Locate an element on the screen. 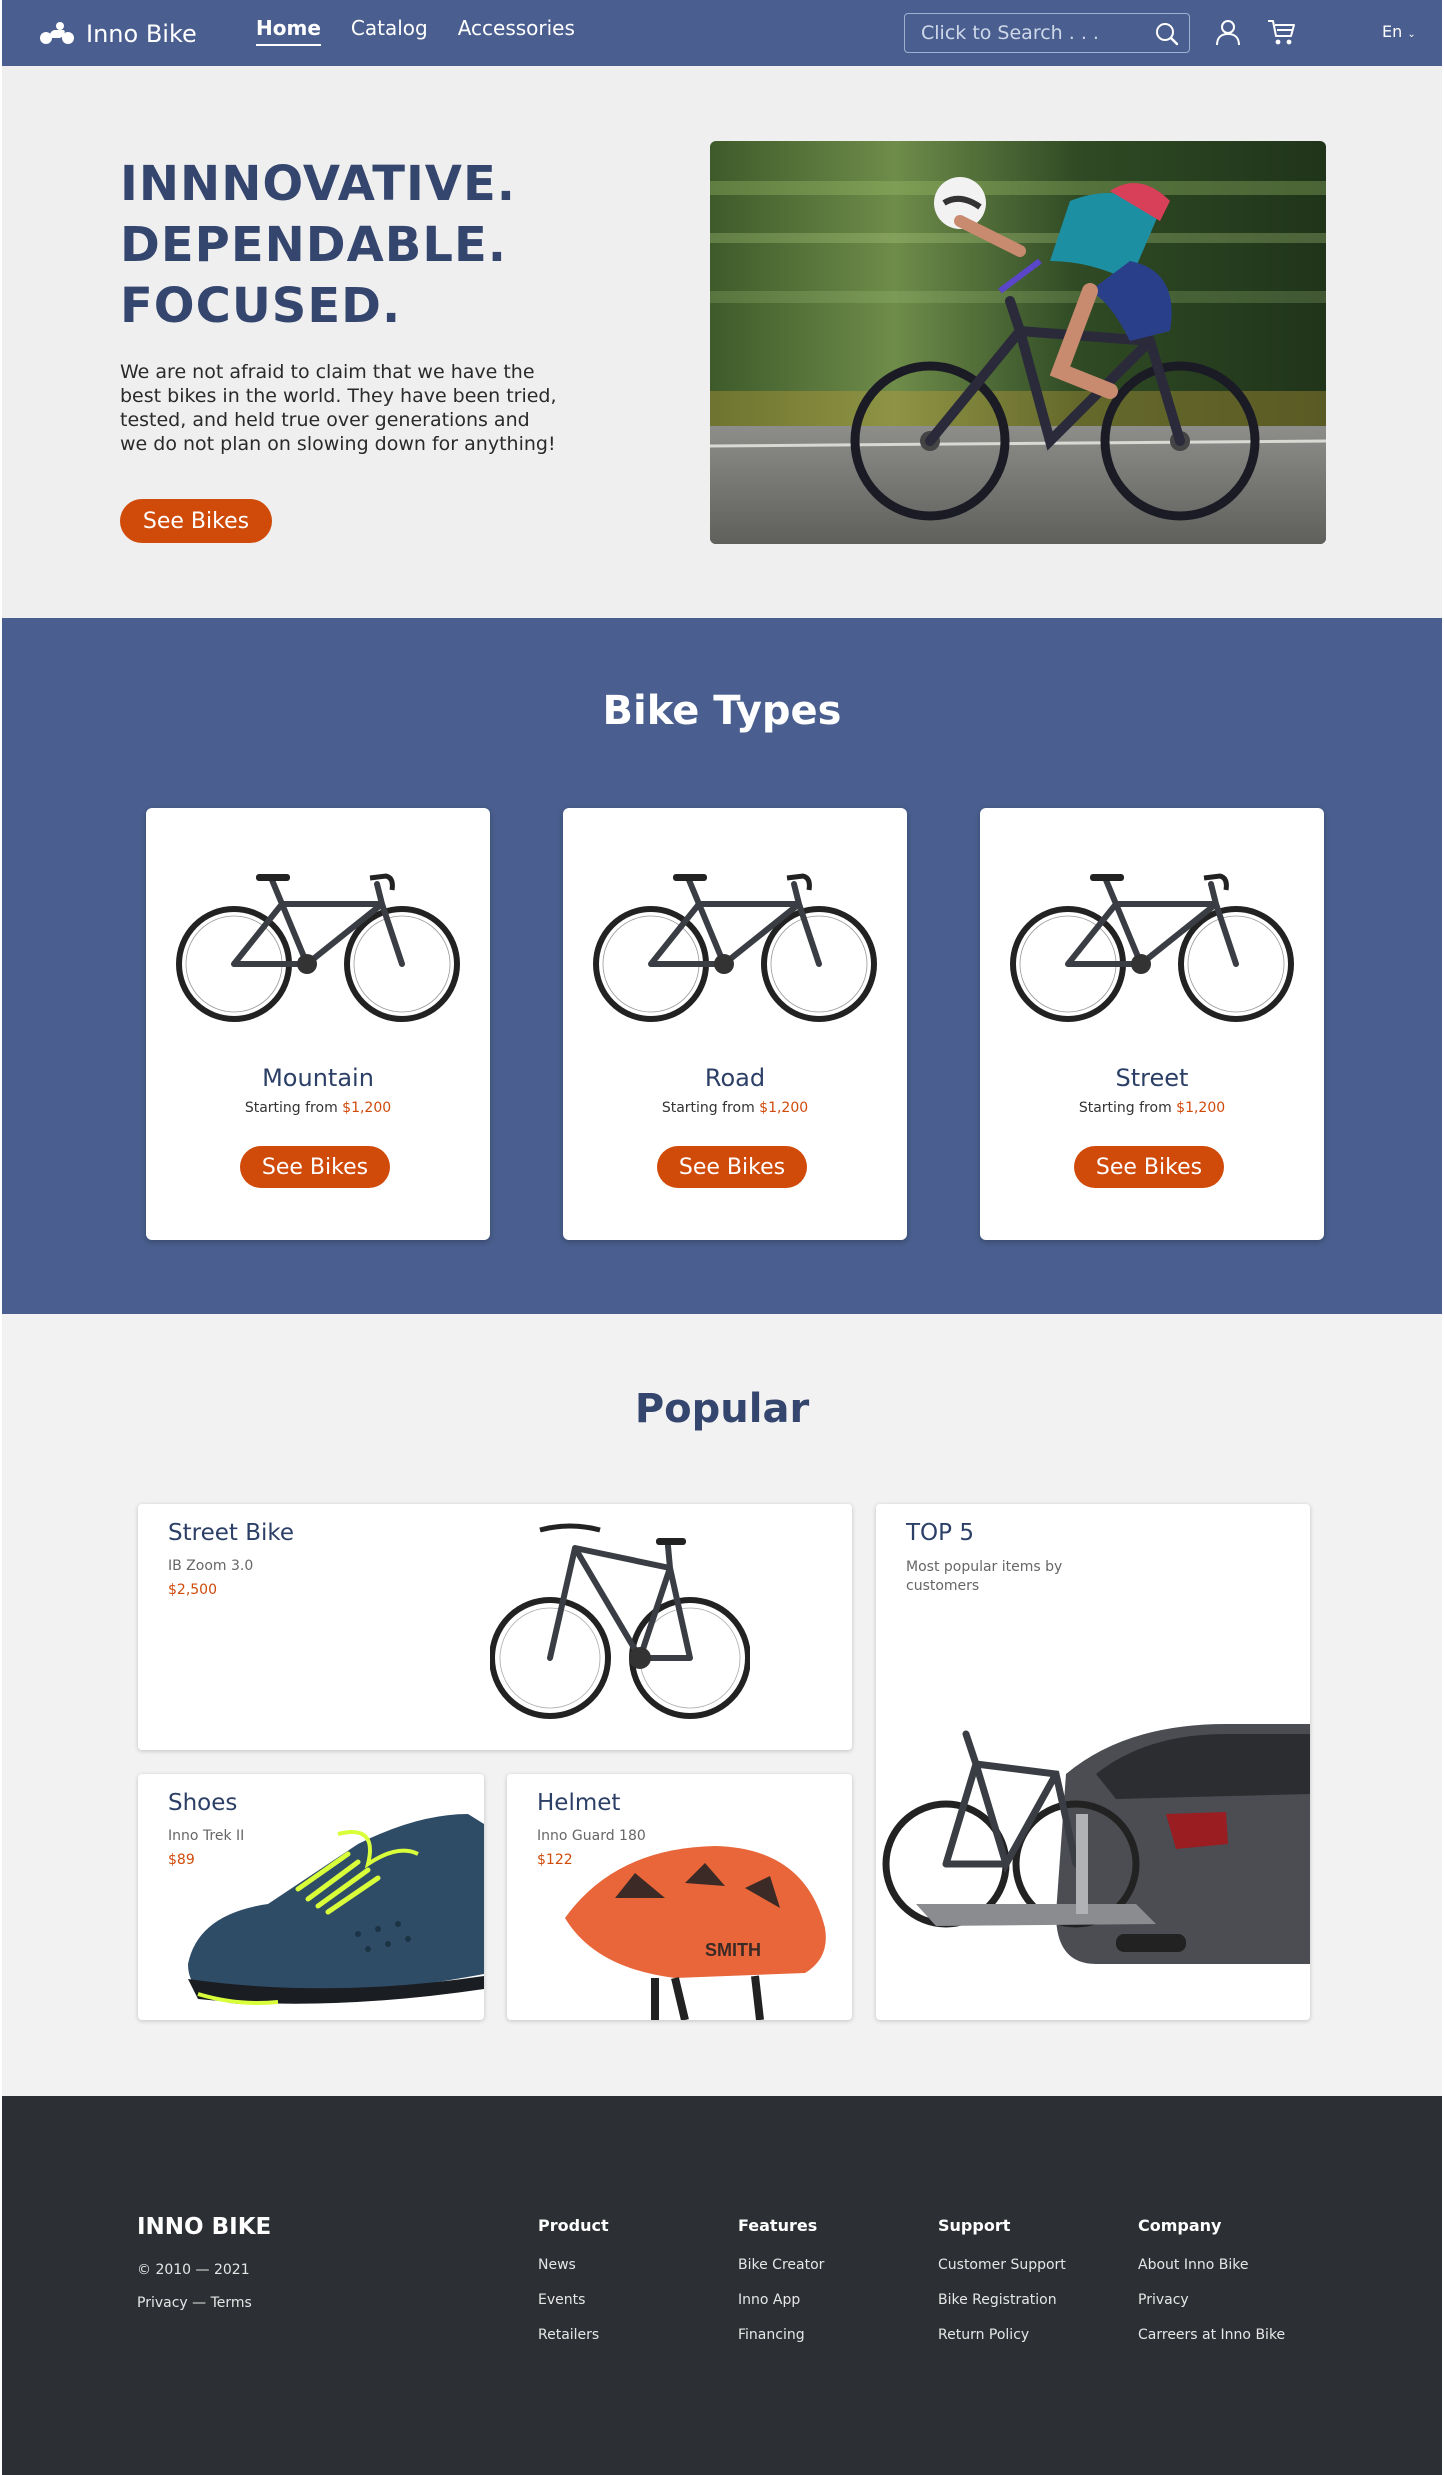 The height and width of the screenshot is (2475, 1444). bike-type-card-street: Street Starting from $1,200 See Bikes is located at coordinates (1152, 1024).